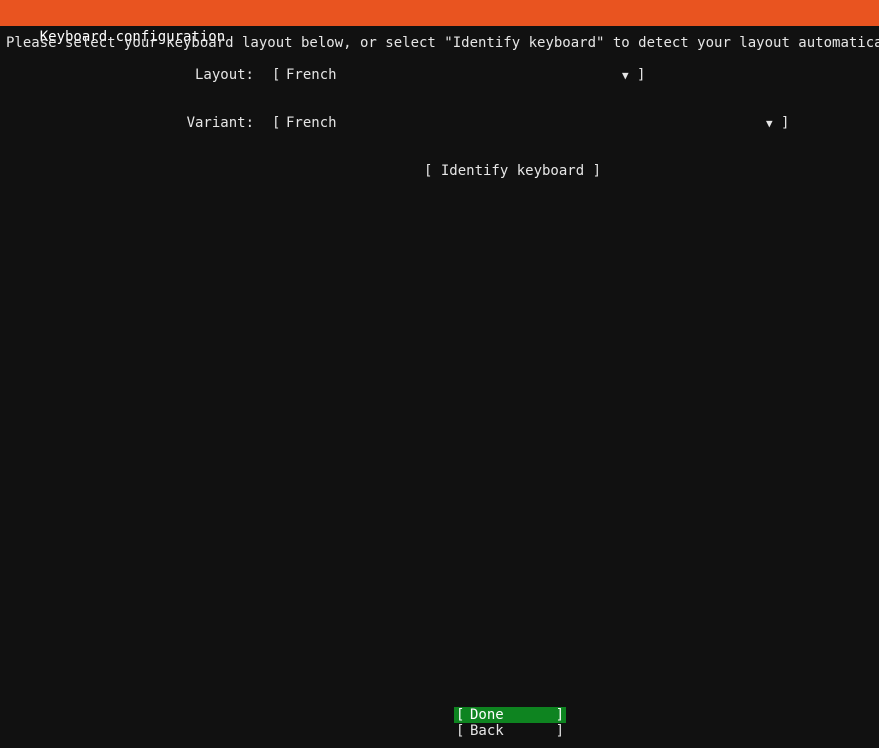 The height and width of the screenshot is (748, 879). What do you see at coordinates (512, 171) in the screenshot?
I see `identify-keyboard-button: [ Identify keyboard ]` at bounding box center [512, 171].